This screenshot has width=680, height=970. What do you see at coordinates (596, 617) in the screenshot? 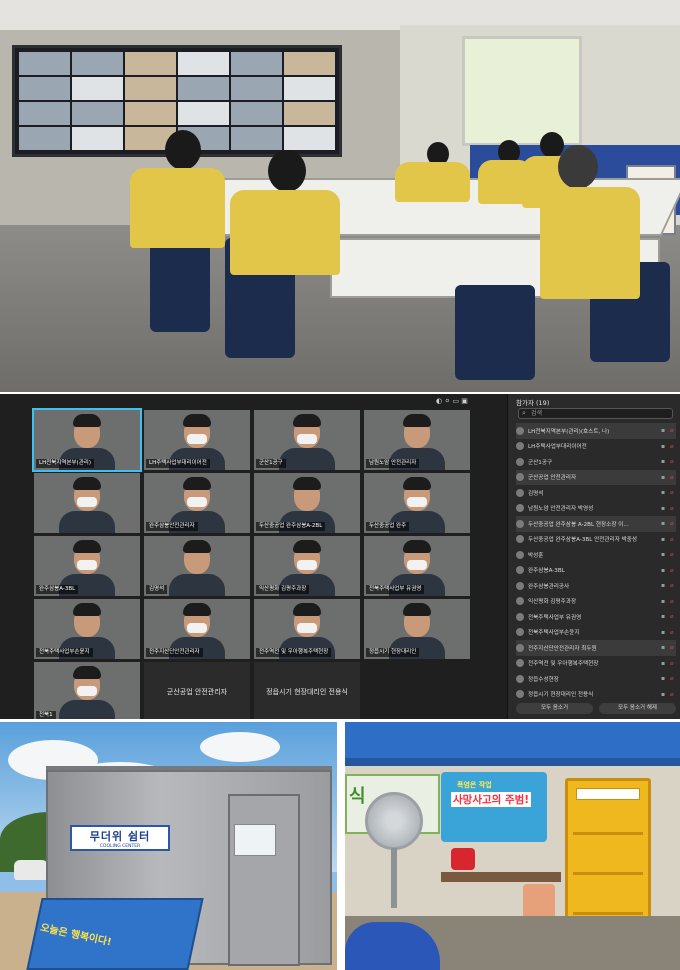
I see `participant-list-item: 전북주택사업부 유권영 ▪ ⌀` at bounding box center [596, 617].